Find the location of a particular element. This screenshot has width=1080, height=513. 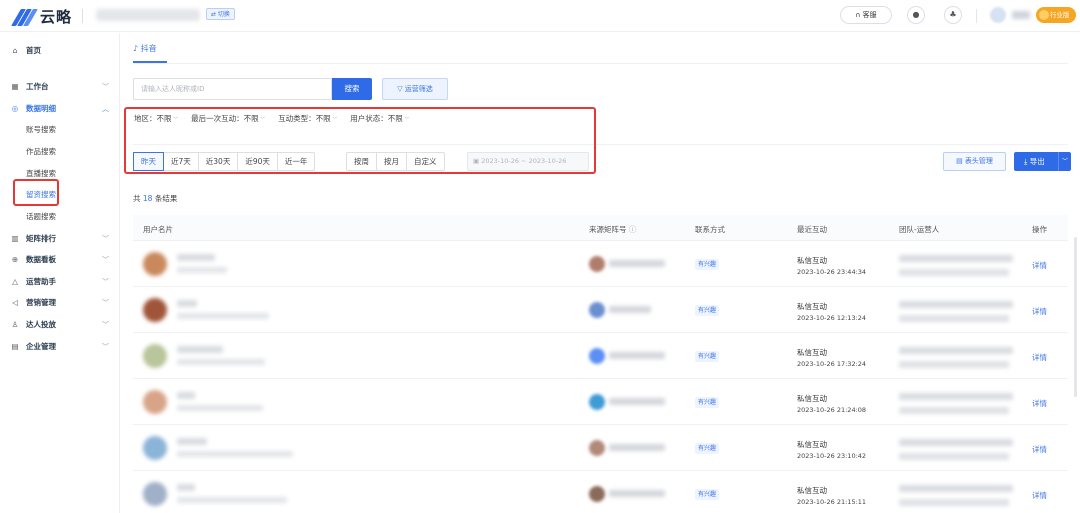

chat-bubble-icon: ● is located at coordinates (916, 14).